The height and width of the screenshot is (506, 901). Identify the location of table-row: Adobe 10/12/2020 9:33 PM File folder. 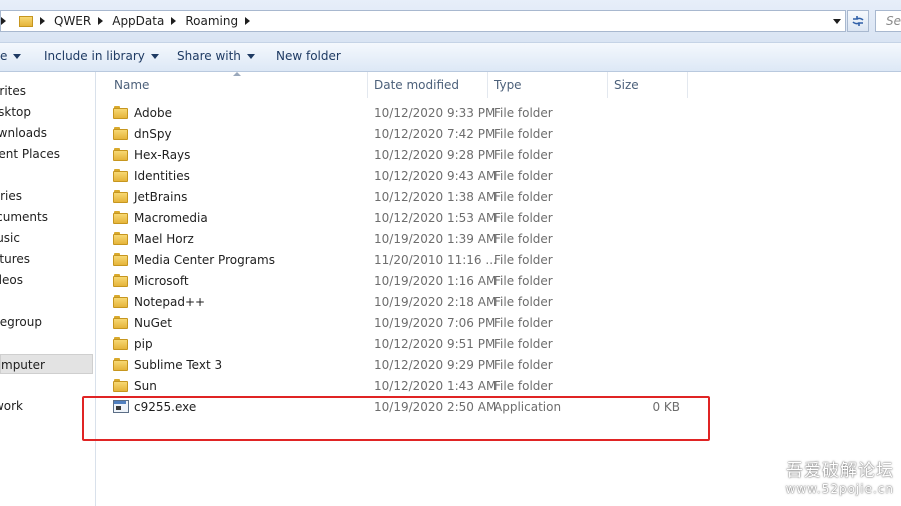
(498, 113).